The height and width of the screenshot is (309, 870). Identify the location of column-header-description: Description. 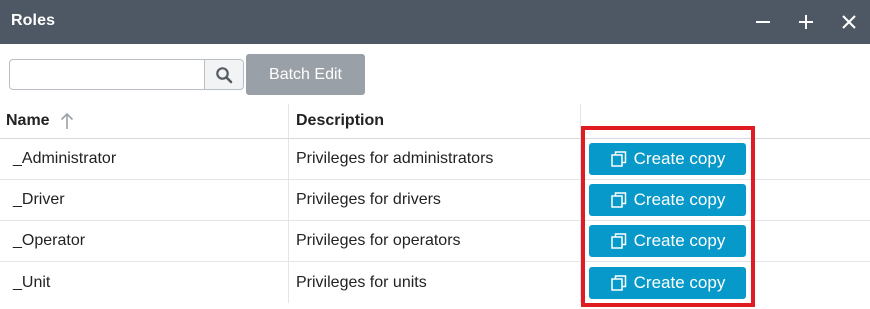
(434, 121).